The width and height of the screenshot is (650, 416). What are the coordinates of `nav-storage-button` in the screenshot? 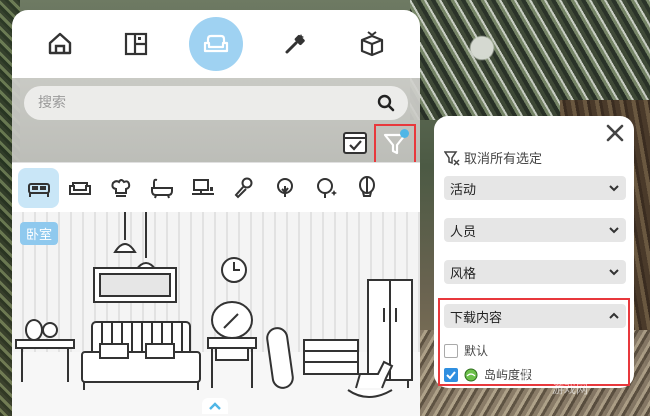 It's located at (372, 44).